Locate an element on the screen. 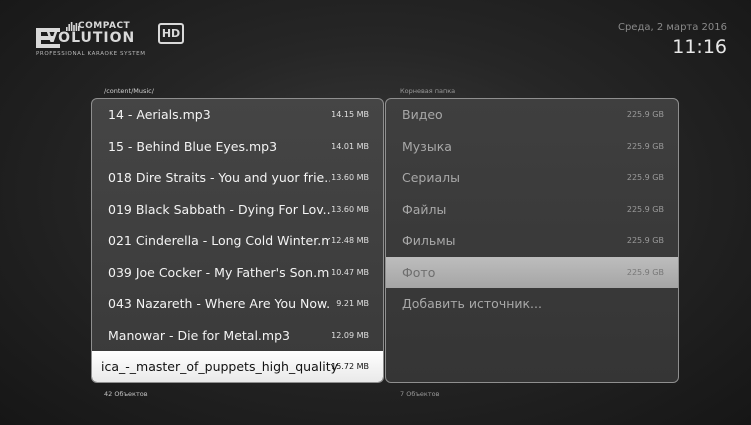  source-list-item-name: Фото is located at coordinates (419, 272).